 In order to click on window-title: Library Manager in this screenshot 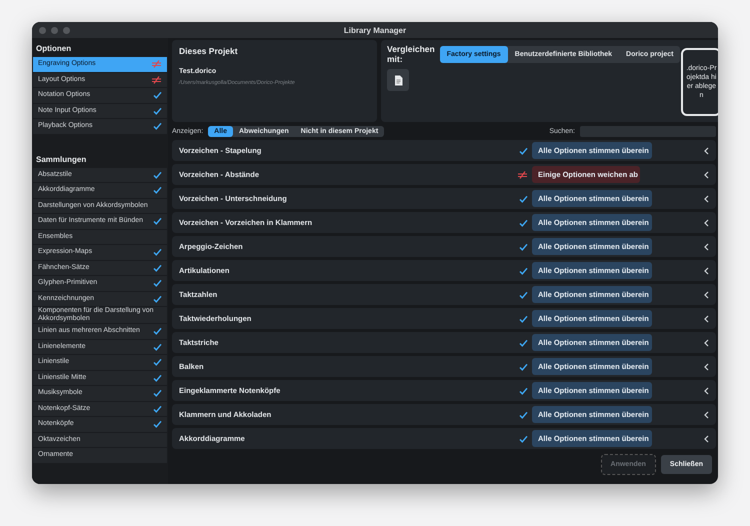, I will do `click(375, 30)`.